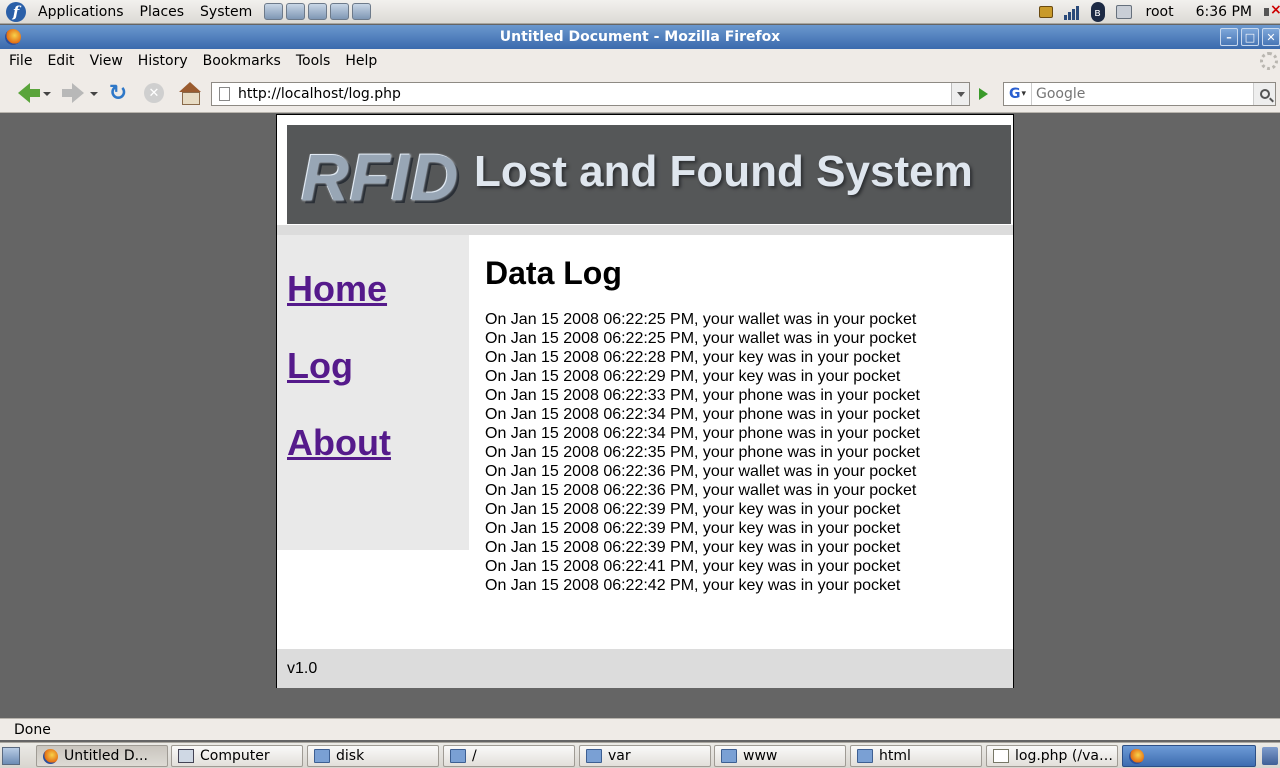  I want to click on printer-icon, so click(1124, 12).